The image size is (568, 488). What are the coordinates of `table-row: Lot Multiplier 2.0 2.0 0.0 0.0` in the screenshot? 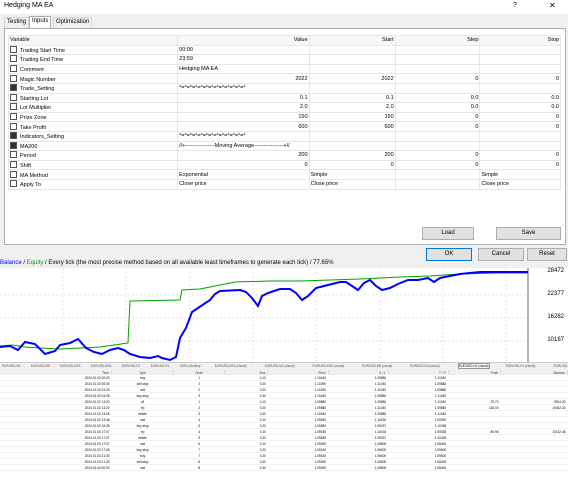 It's located at (284, 107).